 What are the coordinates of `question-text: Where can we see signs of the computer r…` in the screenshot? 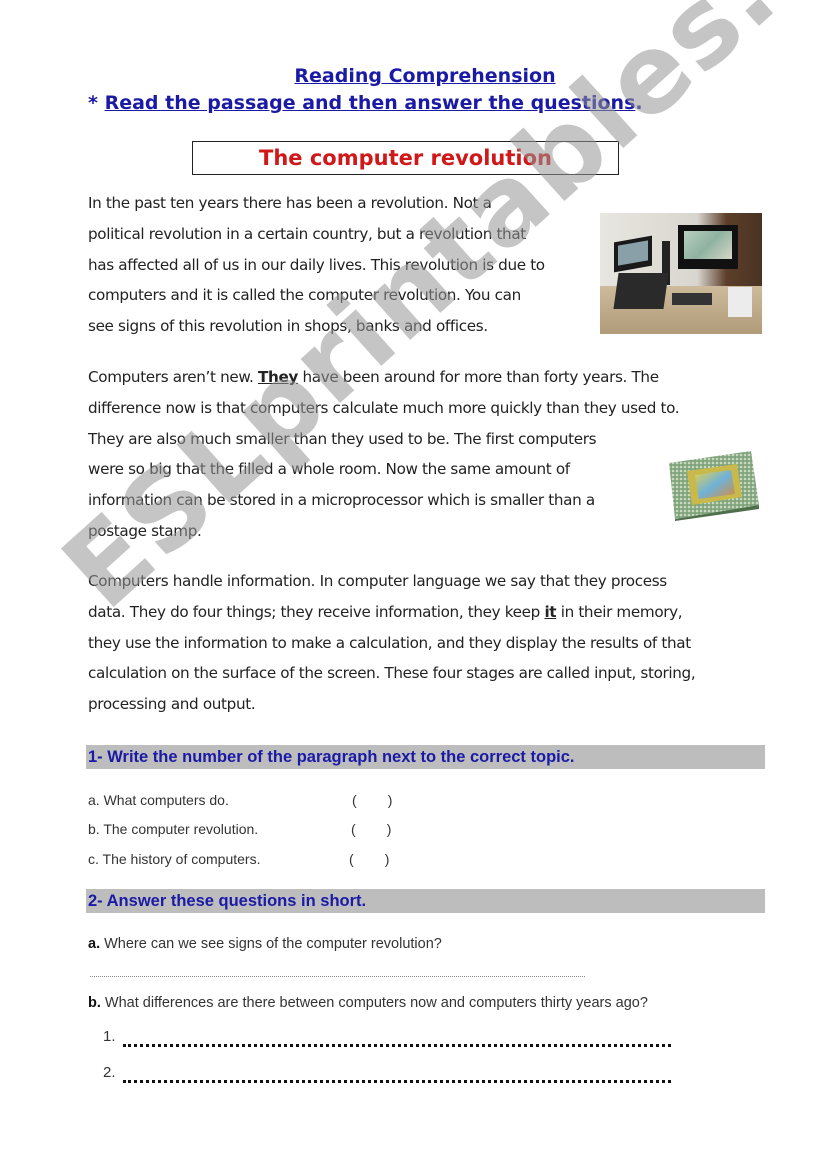 It's located at (271, 944).